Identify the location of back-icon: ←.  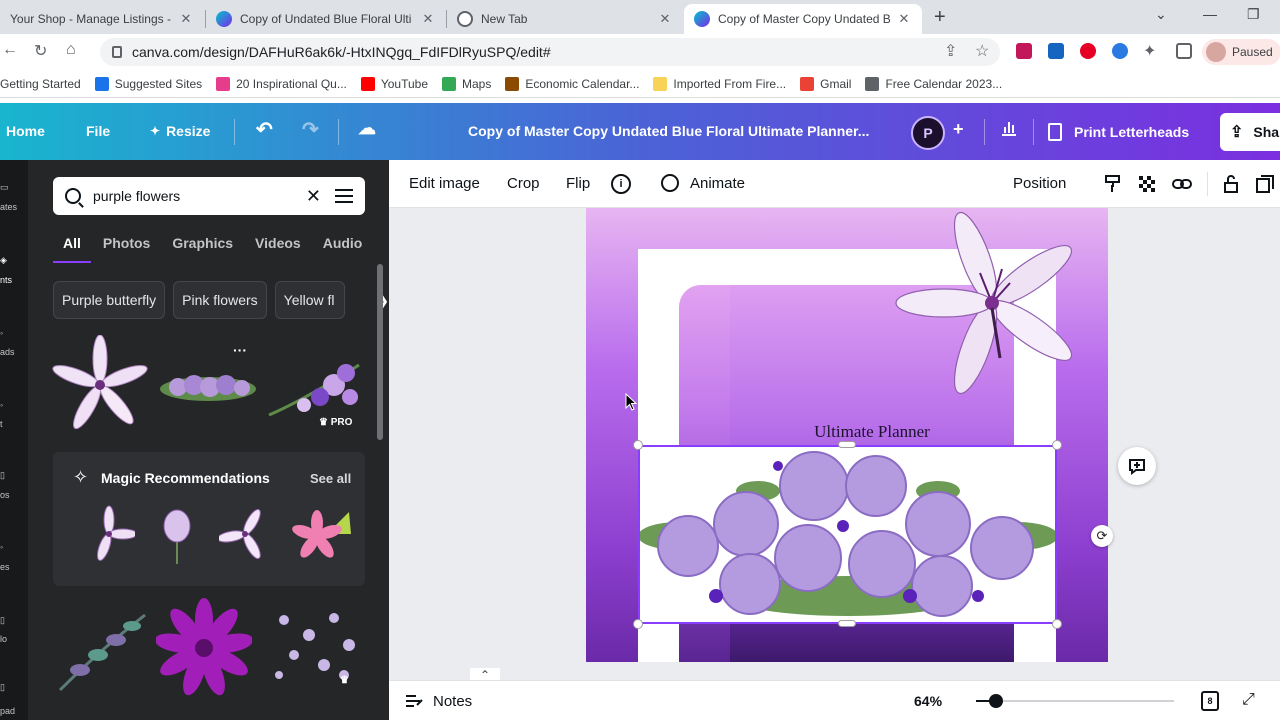
(10, 50).